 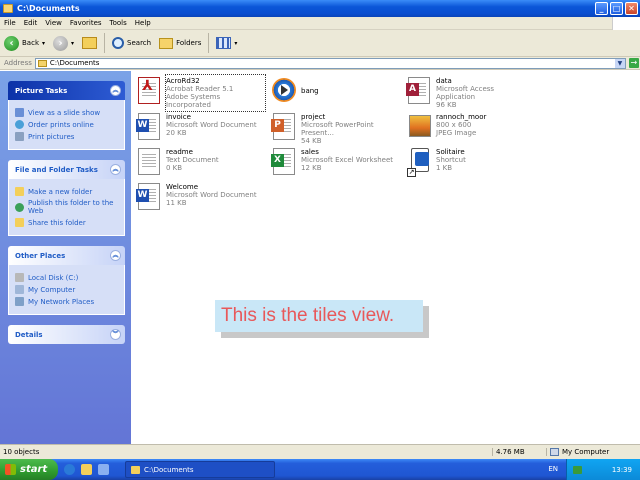 I want to click on file-tile-welcome: W Welcome Microsoft Word Document 11 KB, so click(x=200, y=199).